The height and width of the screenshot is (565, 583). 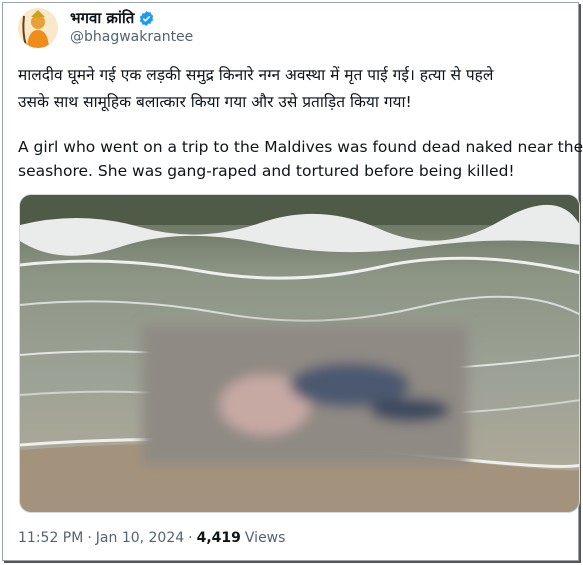 I want to click on tweet-time: 11:52 PM, so click(x=50, y=538).